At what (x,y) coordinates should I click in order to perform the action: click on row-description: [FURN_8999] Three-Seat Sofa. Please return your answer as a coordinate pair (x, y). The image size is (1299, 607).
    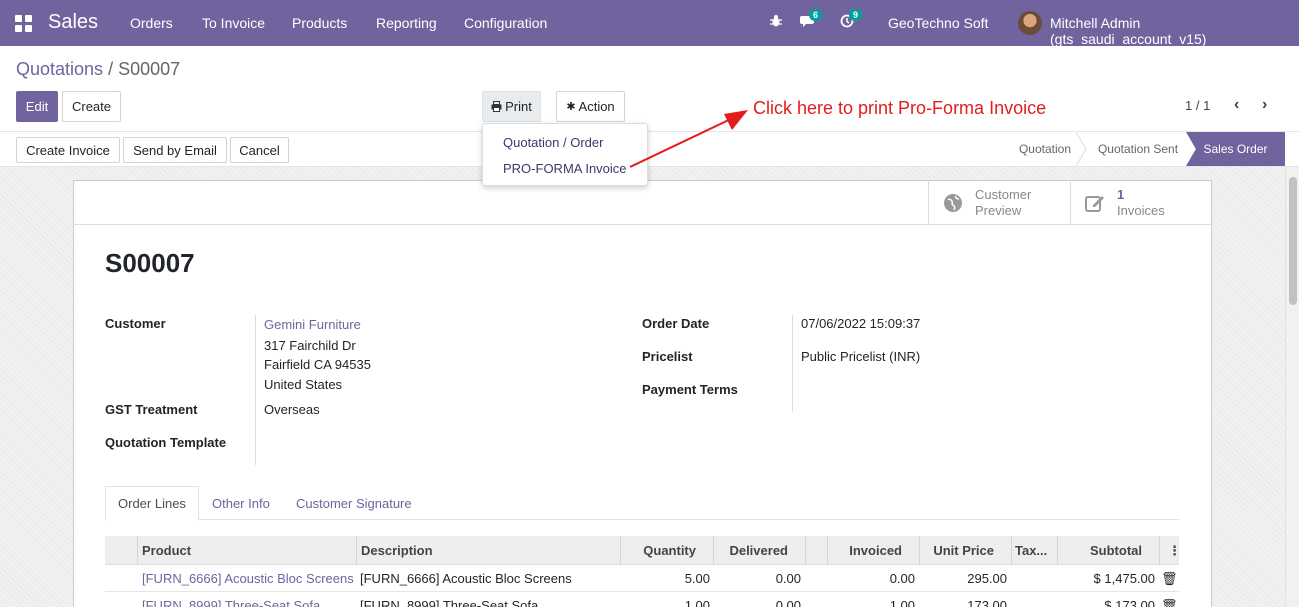
    Looking at the image, I should click on (449, 602).